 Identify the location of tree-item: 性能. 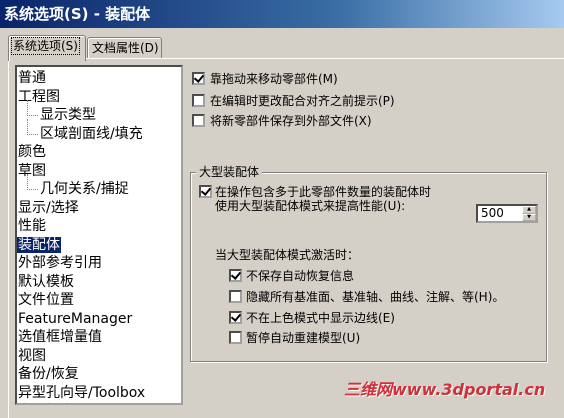
(99, 226).